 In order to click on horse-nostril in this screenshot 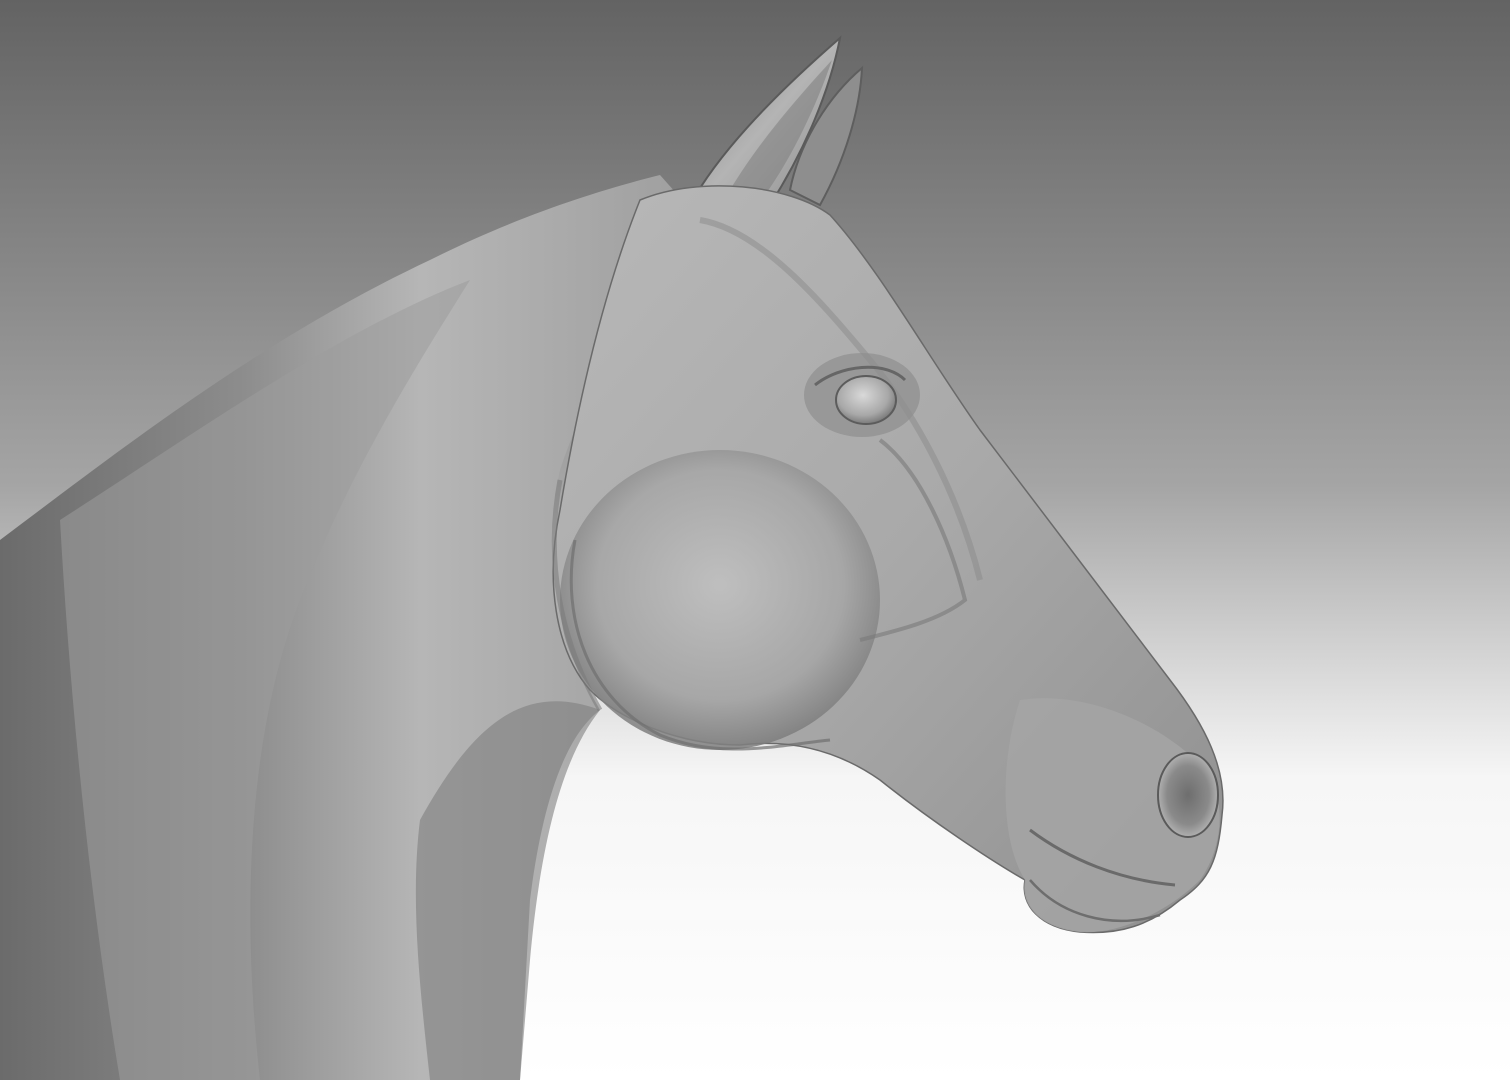, I will do `click(1188, 795)`.